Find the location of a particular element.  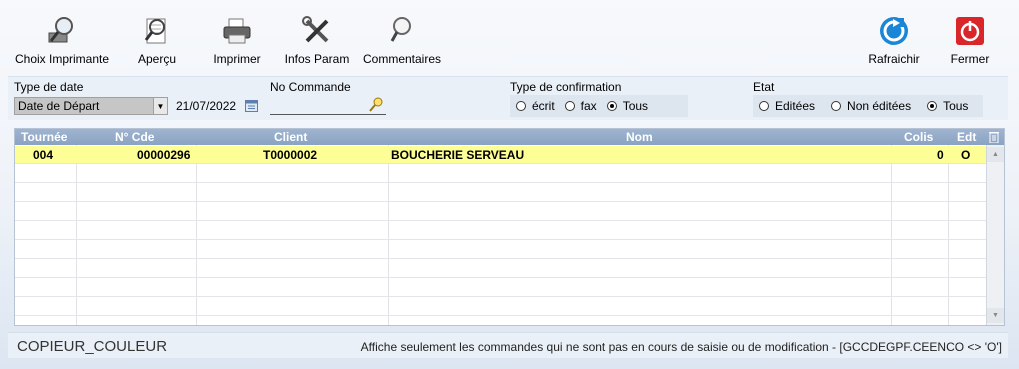

col-header-colis: Colis is located at coordinates (918, 137).